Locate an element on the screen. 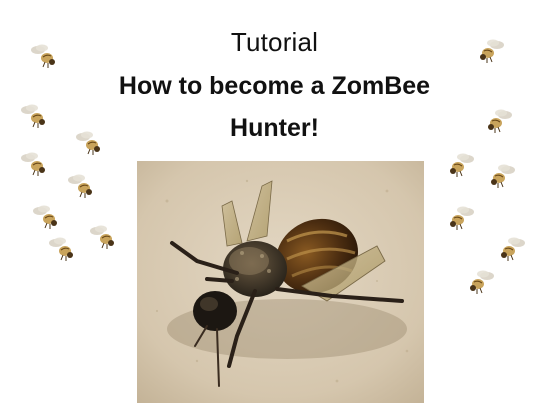 Image resolution: width=549 pixels, height=406 pixels. slide-subtitle: Tutorial is located at coordinates (274, 42).